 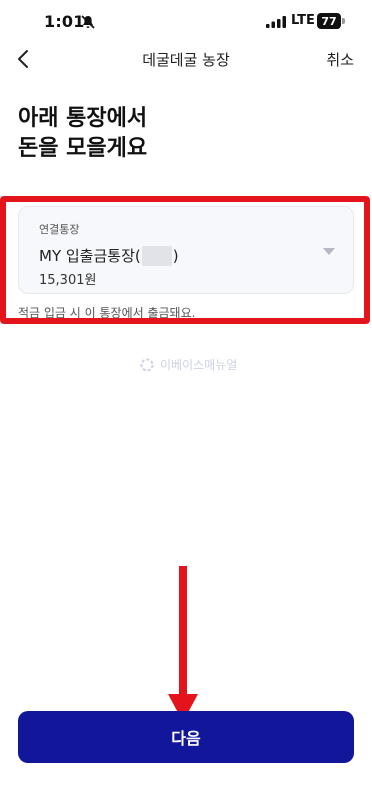 What do you see at coordinates (156, 255) in the screenshot?
I see `redacted-mask` at bounding box center [156, 255].